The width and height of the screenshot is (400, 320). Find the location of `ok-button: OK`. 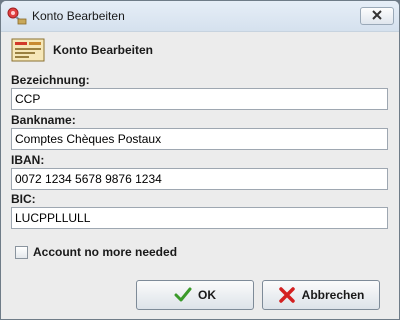

ok-button: OK is located at coordinates (195, 295).